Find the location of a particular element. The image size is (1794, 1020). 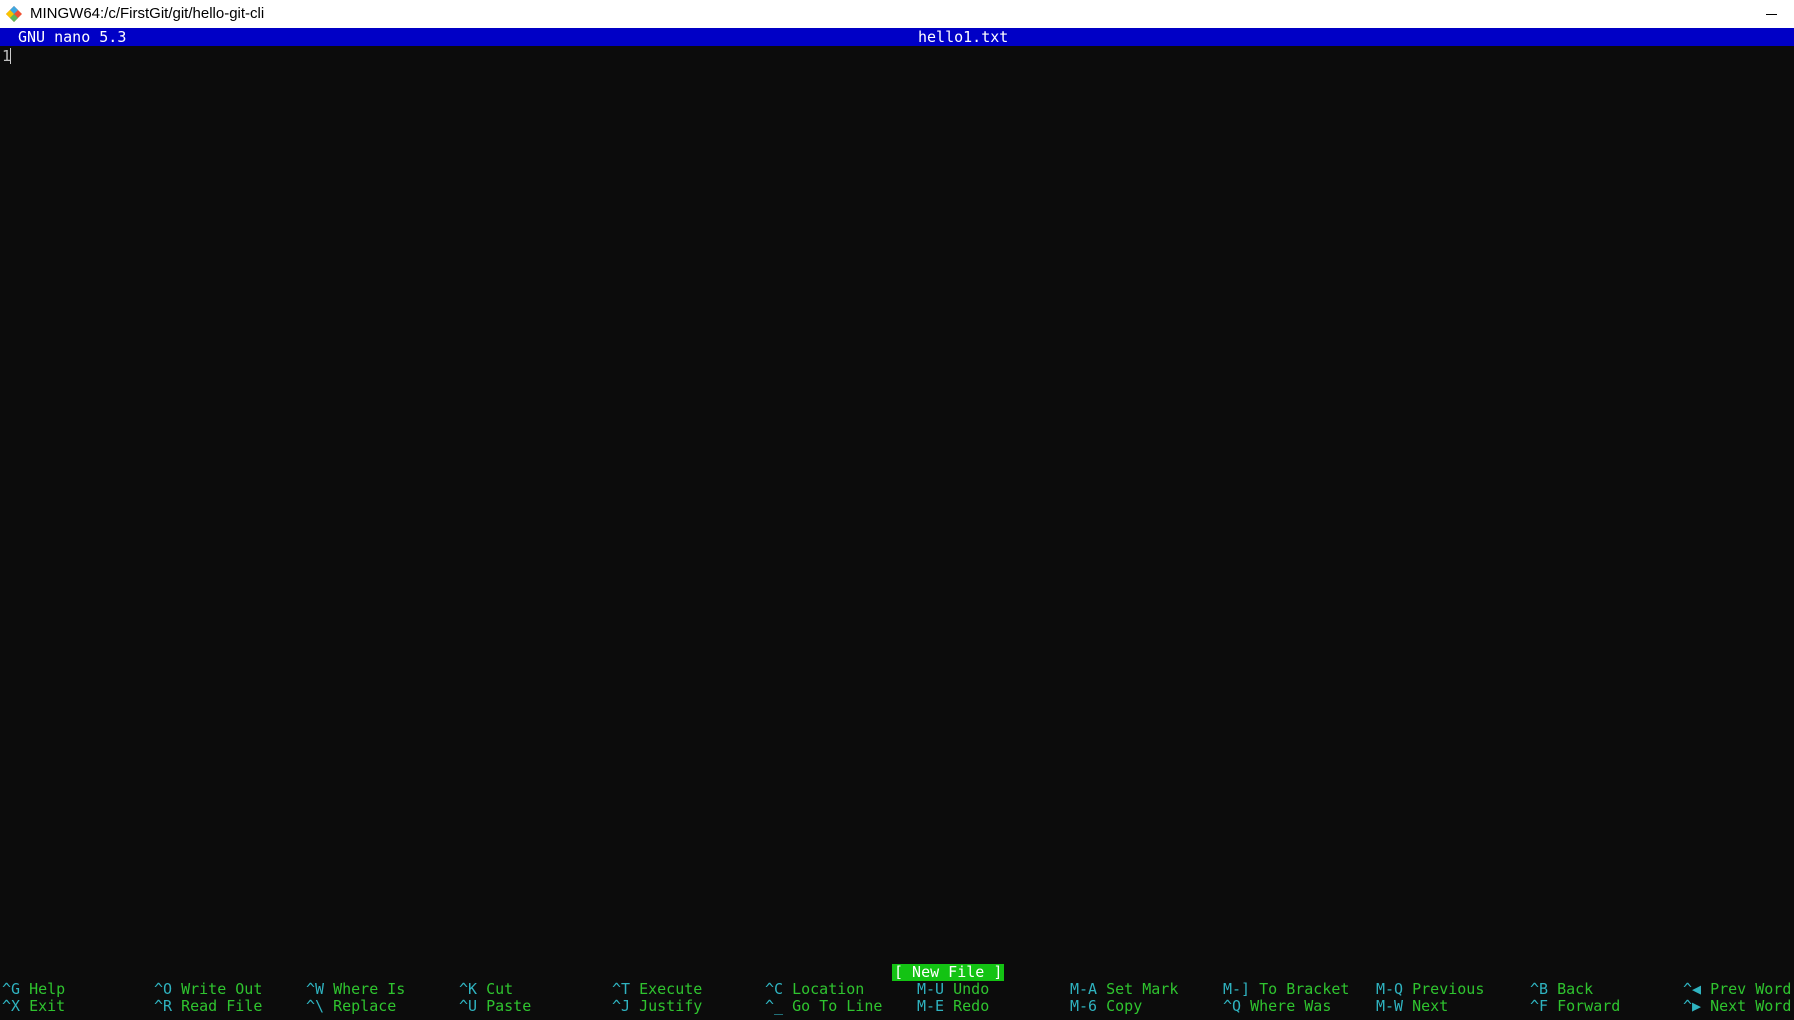

shortcut-where-was: ^Q Where Was is located at coordinates (1277, 1006).